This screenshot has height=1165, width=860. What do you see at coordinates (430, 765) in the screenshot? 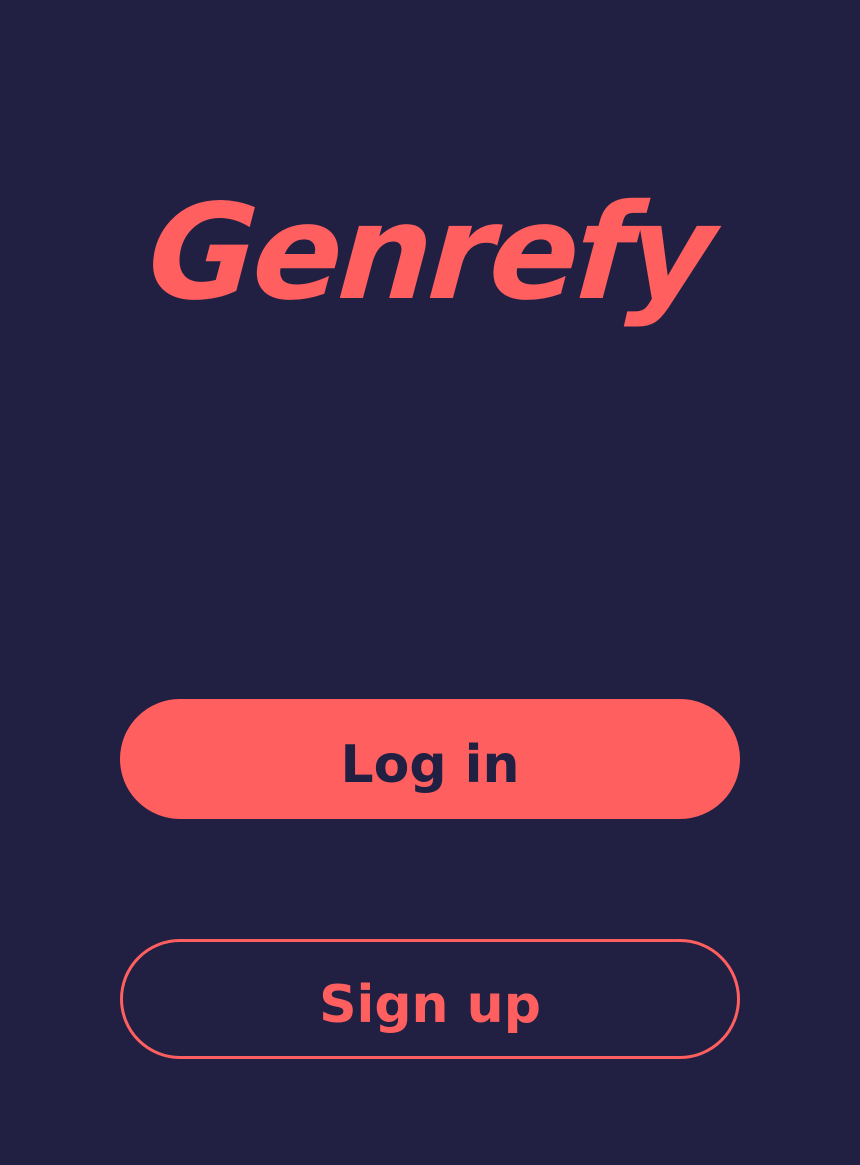
I see `login-button-label: Log in` at bounding box center [430, 765].